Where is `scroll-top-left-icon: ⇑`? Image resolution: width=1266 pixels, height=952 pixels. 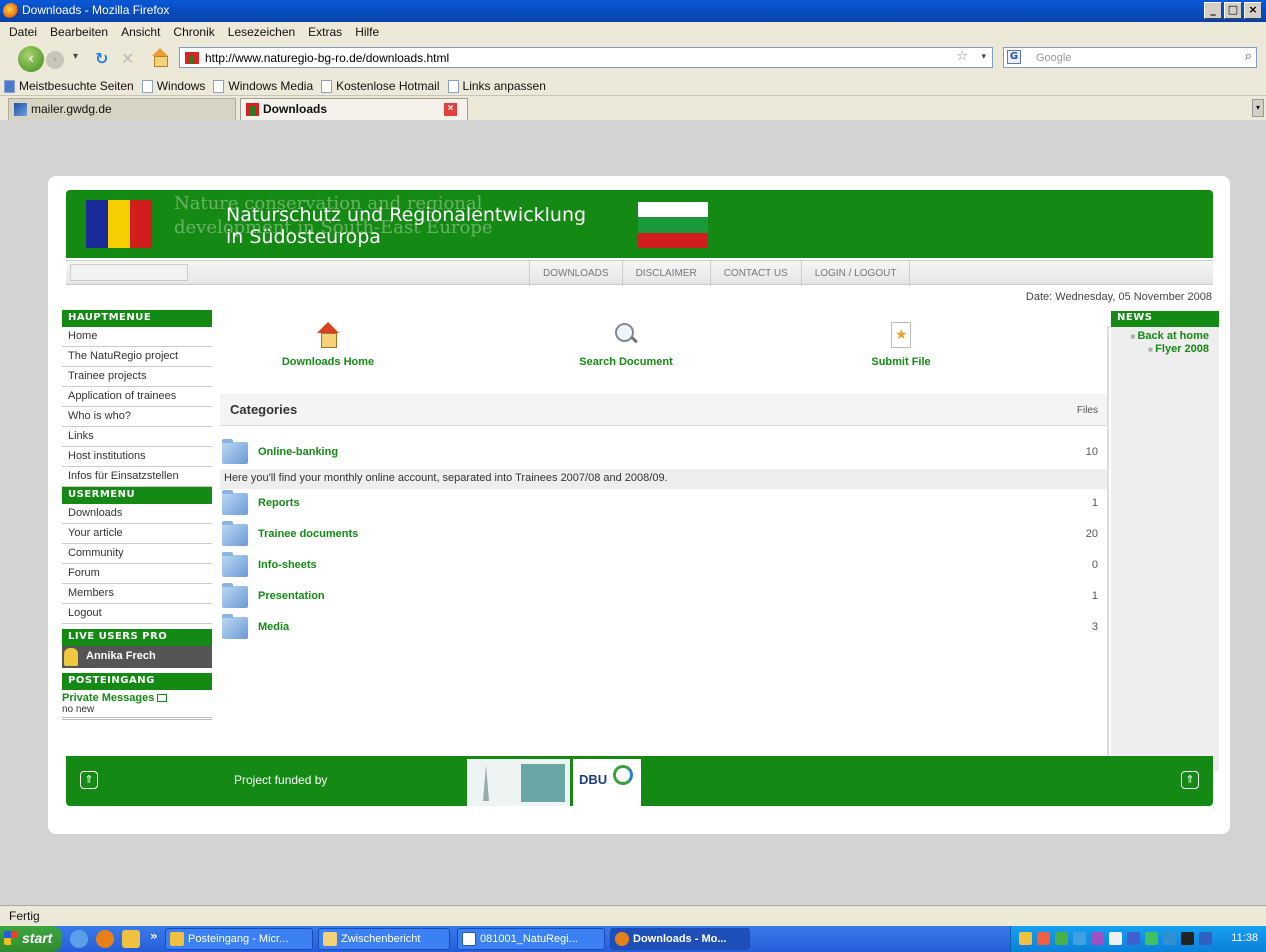 scroll-top-left-icon: ⇑ is located at coordinates (89, 780).